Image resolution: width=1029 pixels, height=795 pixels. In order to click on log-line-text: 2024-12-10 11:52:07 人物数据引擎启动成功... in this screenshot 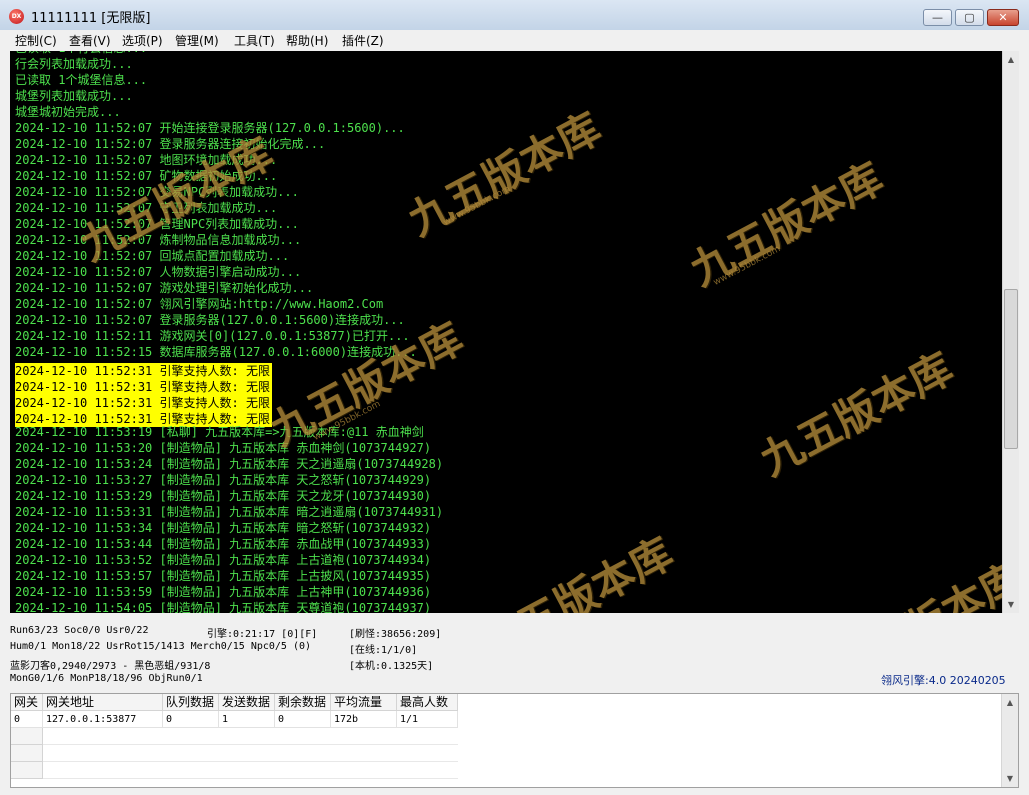, I will do `click(158, 272)`.